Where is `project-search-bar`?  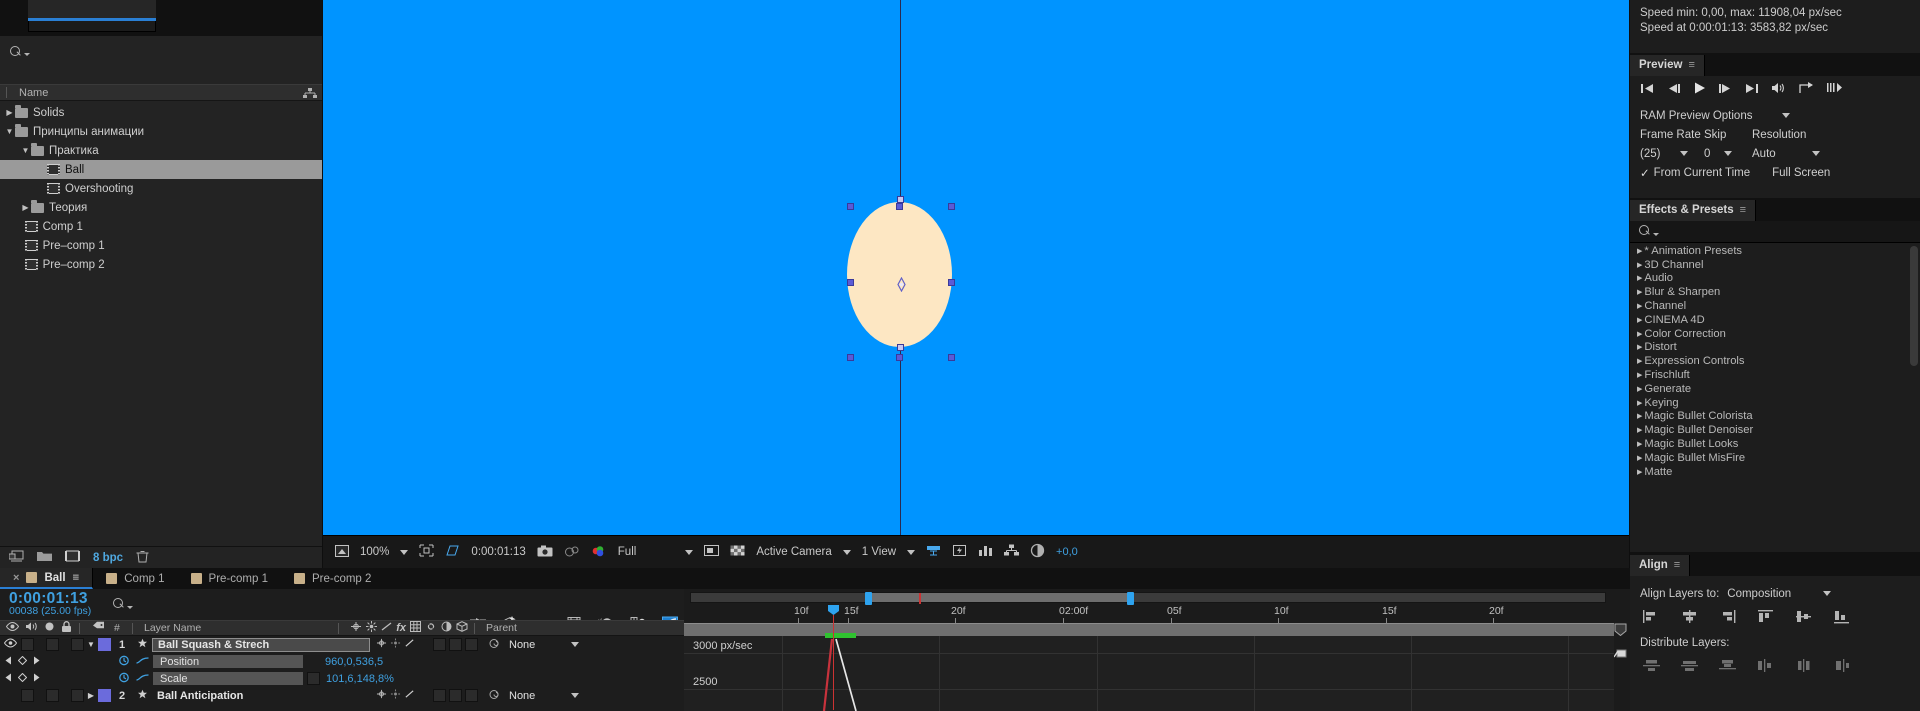 project-search-bar is located at coordinates (161, 52).